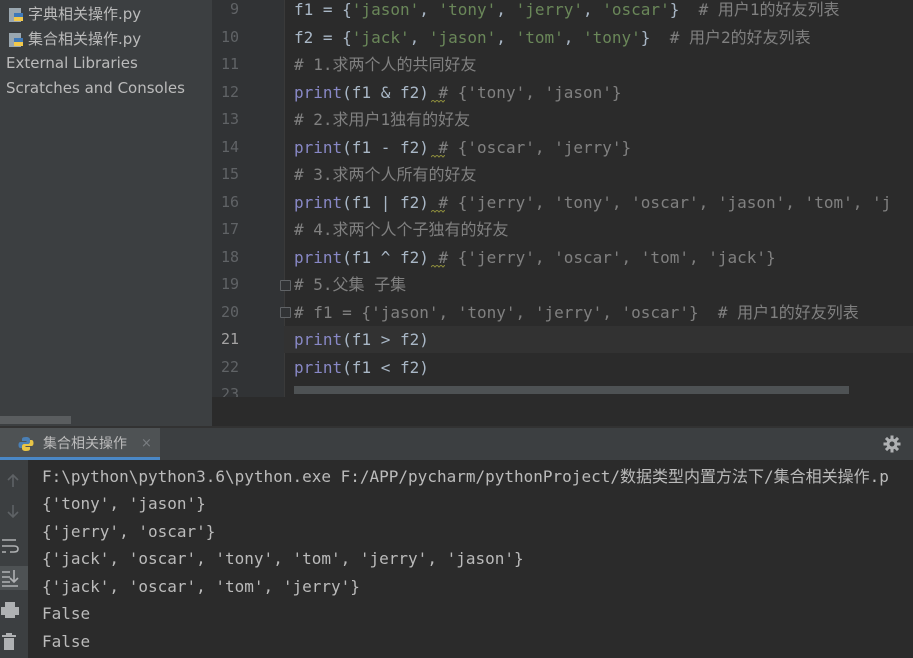 This screenshot has height=658, width=913. Describe the element at coordinates (602, 257) in the screenshot. I see `code-comment: # {'jerry', 'oscar', 'tom', 'jack'}` at that location.